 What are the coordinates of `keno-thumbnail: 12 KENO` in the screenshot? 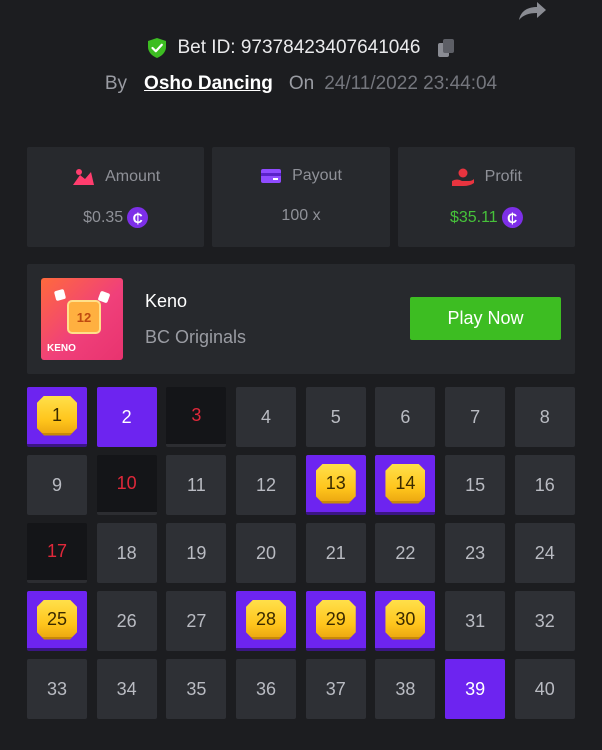 It's located at (82, 319).